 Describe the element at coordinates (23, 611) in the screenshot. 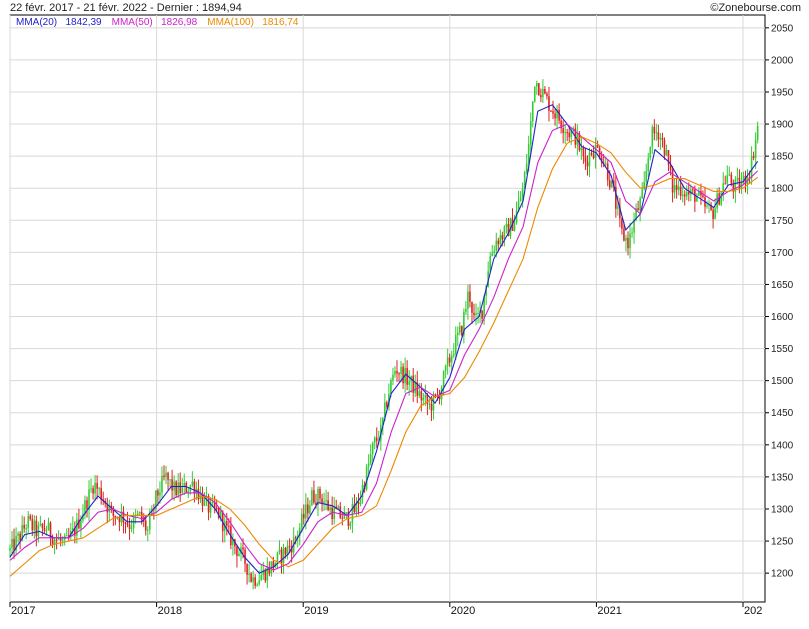

I see `x-tick-label: 2017` at that location.